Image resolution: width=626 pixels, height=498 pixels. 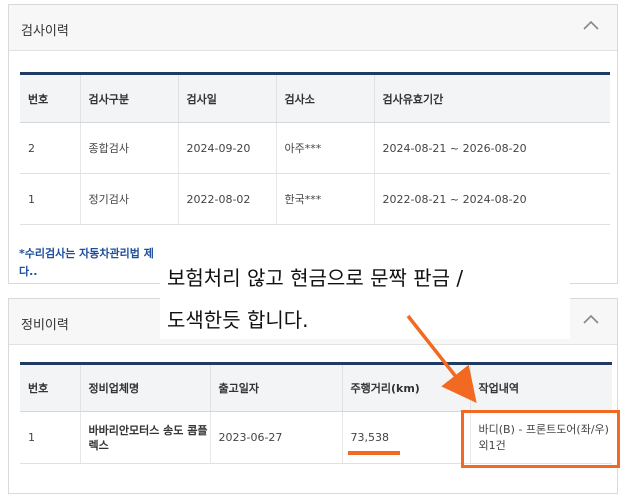 What do you see at coordinates (374, 453) in the screenshot?
I see `mileage-underline` at bounding box center [374, 453].